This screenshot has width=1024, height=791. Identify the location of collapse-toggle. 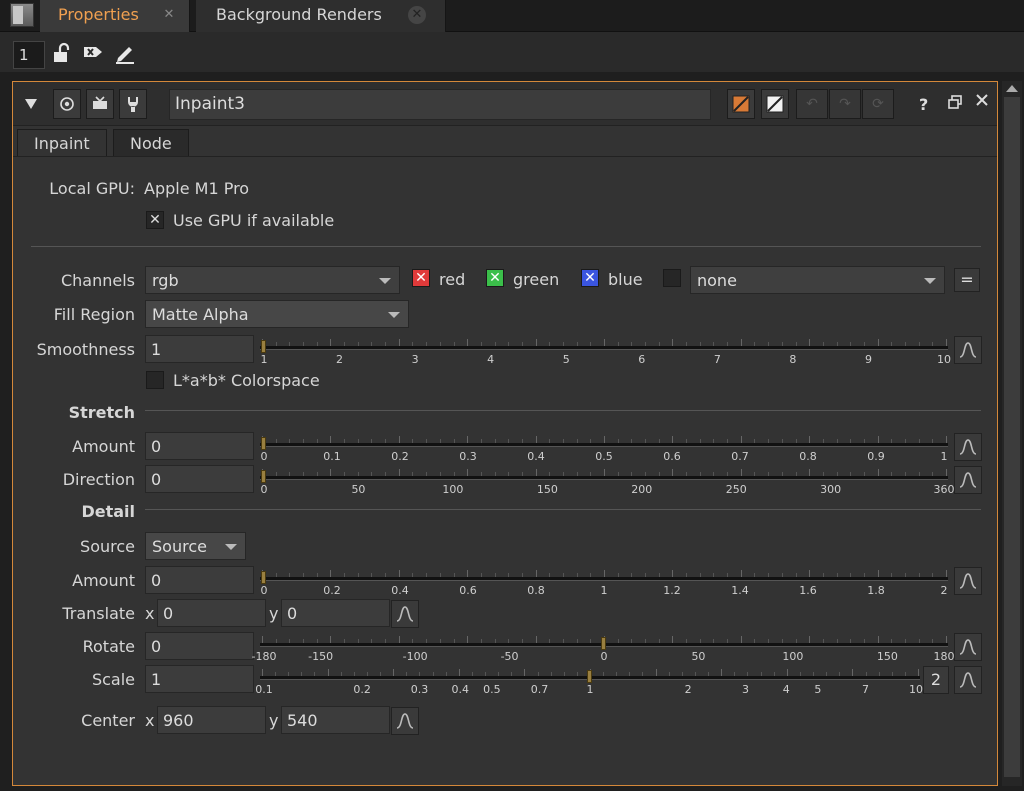
(31, 104).